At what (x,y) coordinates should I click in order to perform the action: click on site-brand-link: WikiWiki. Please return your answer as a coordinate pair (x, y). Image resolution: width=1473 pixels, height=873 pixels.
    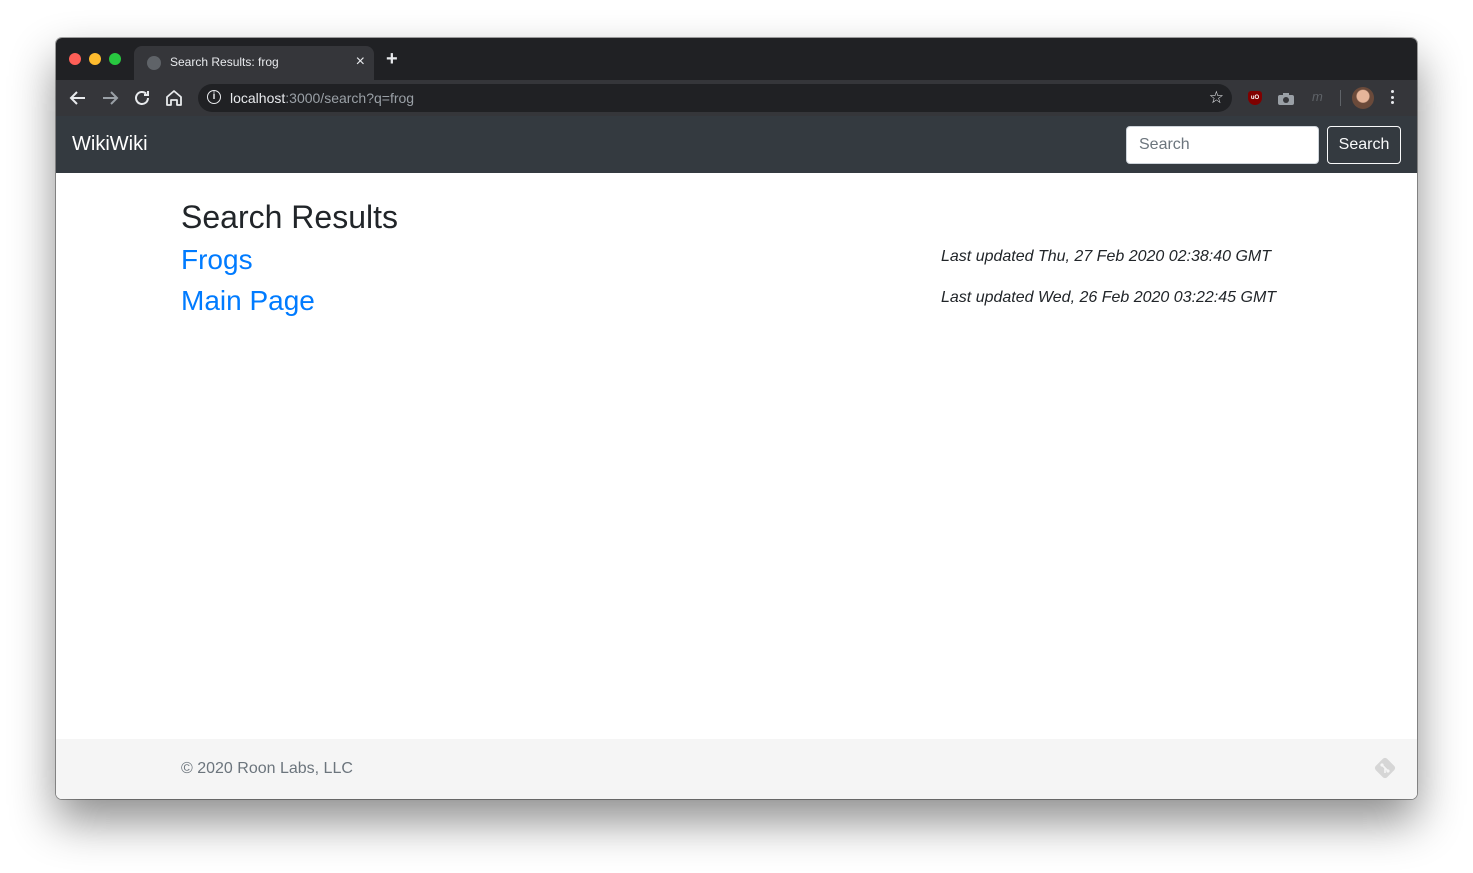
    Looking at the image, I should click on (110, 144).